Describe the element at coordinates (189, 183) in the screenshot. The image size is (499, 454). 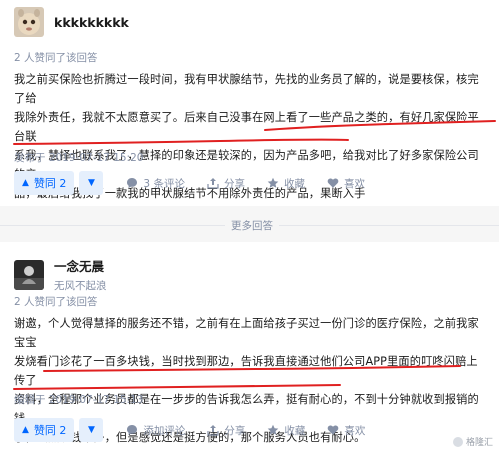
I see `action-bar: ▲ 赞同 2 ▼ 3 条评论 分享 收藏 喜欢` at that location.